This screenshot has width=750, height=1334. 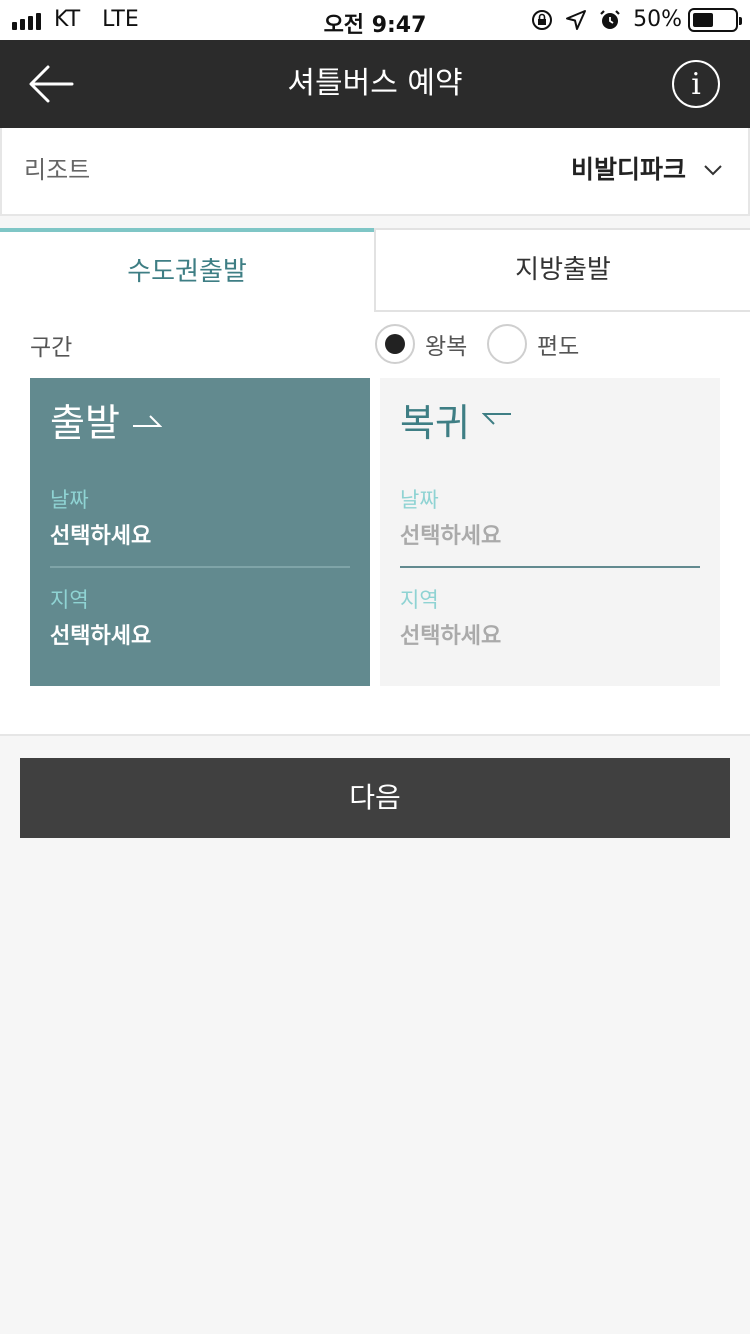 What do you see at coordinates (550, 532) in the screenshot?
I see `return-card: 복귀 날짜 선택하세요 지역 선택하세요` at bounding box center [550, 532].